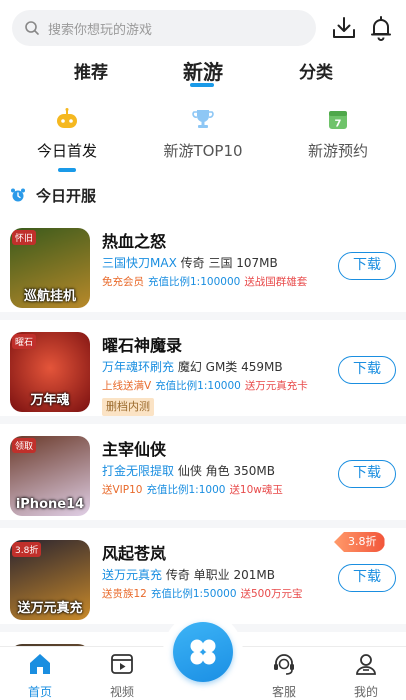 The height and width of the screenshot is (700, 406). What do you see at coordinates (50, 476) in the screenshot?
I see `game-thumbnail: 领取 iPhone14` at bounding box center [50, 476].